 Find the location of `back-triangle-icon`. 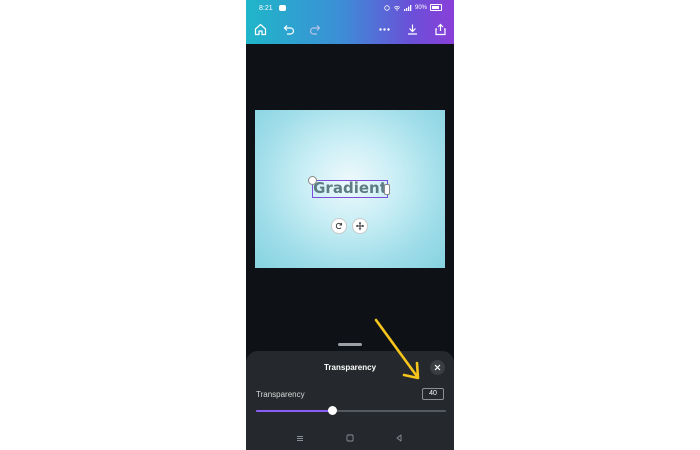

back-triangle-icon is located at coordinates (399, 438).